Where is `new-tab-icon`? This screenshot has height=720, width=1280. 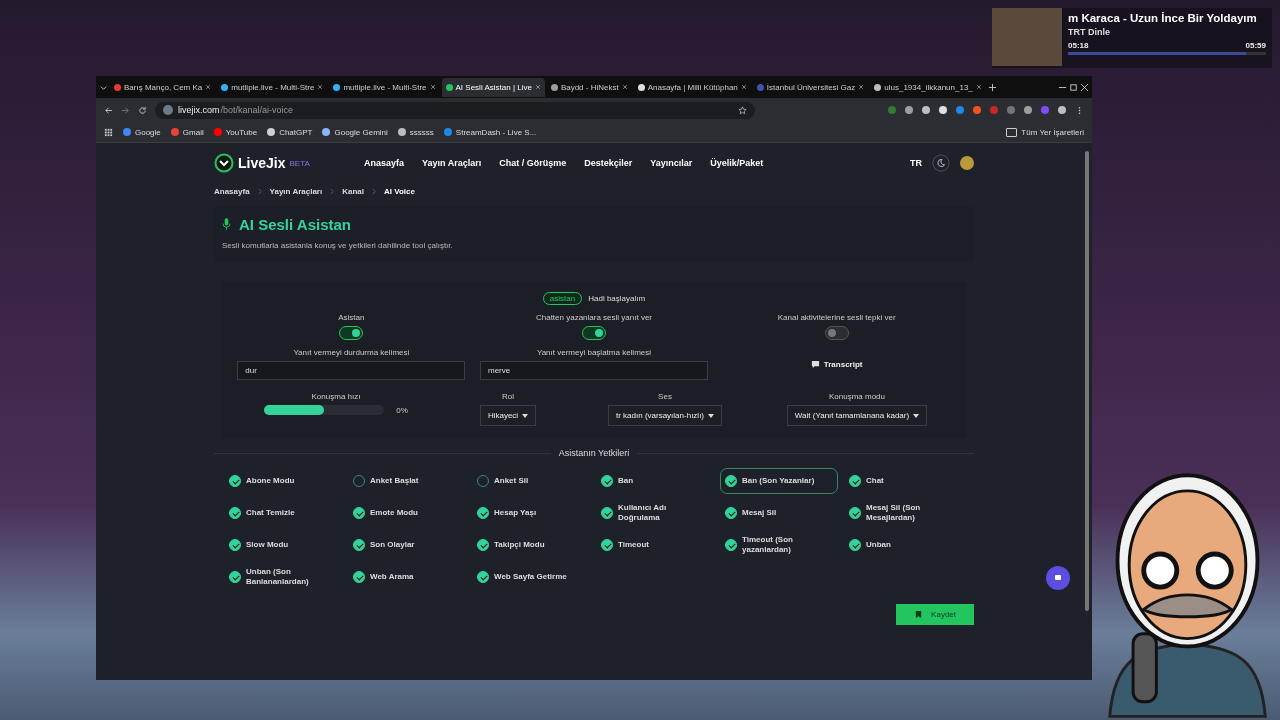
new-tab-icon is located at coordinates (992, 87).